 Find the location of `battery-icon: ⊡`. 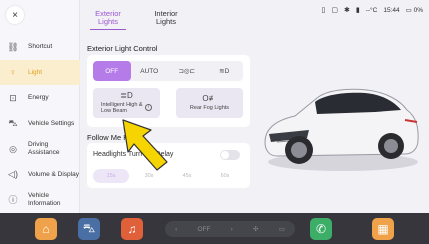

battery-icon: ⊡ is located at coordinates (13, 97).